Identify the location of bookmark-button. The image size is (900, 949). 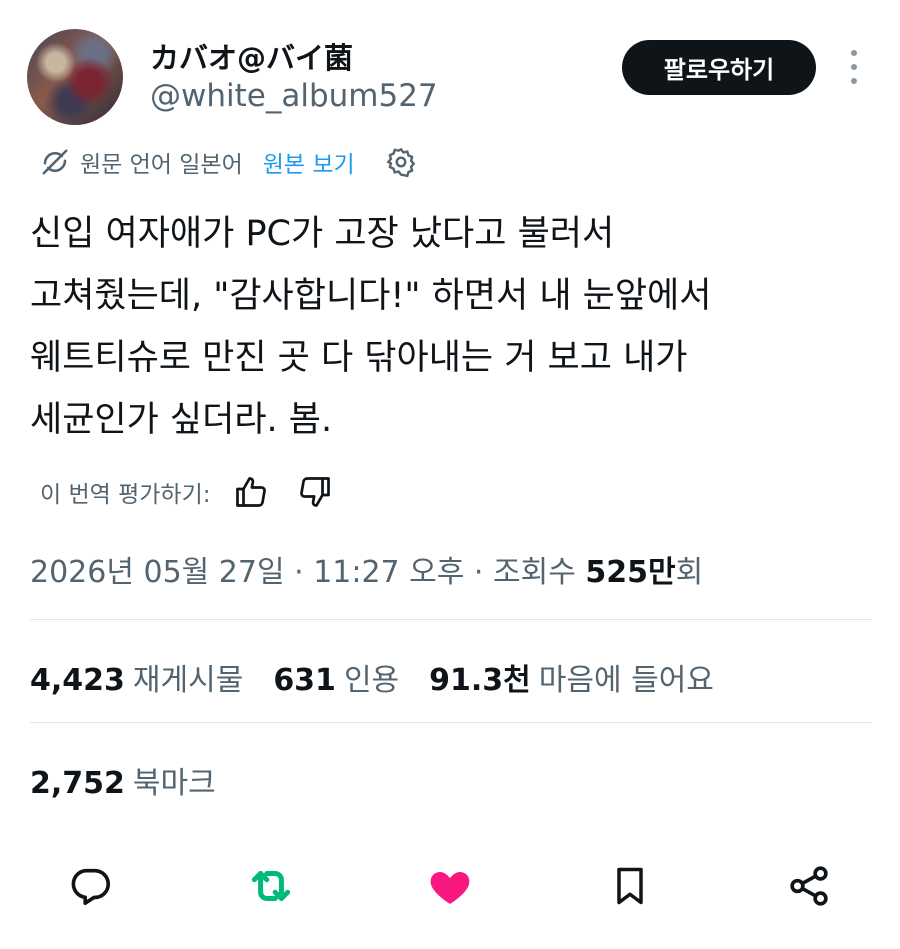
(630, 886).